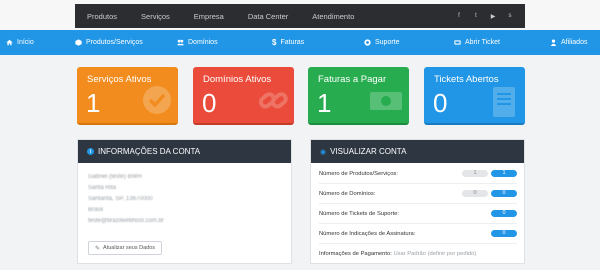  I want to click on card-title: Faturas a Pagar, so click(352, 79).